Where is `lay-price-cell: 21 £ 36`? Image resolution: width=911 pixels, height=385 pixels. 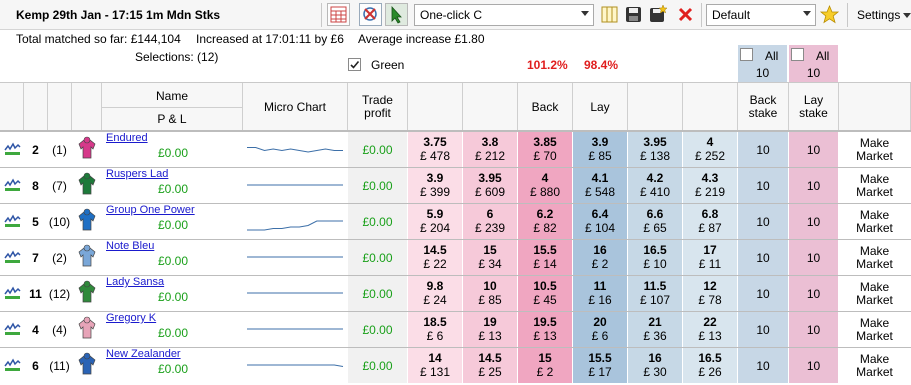 lay-price-cell: 21 £ 36 is located at coordinates (655, 329).